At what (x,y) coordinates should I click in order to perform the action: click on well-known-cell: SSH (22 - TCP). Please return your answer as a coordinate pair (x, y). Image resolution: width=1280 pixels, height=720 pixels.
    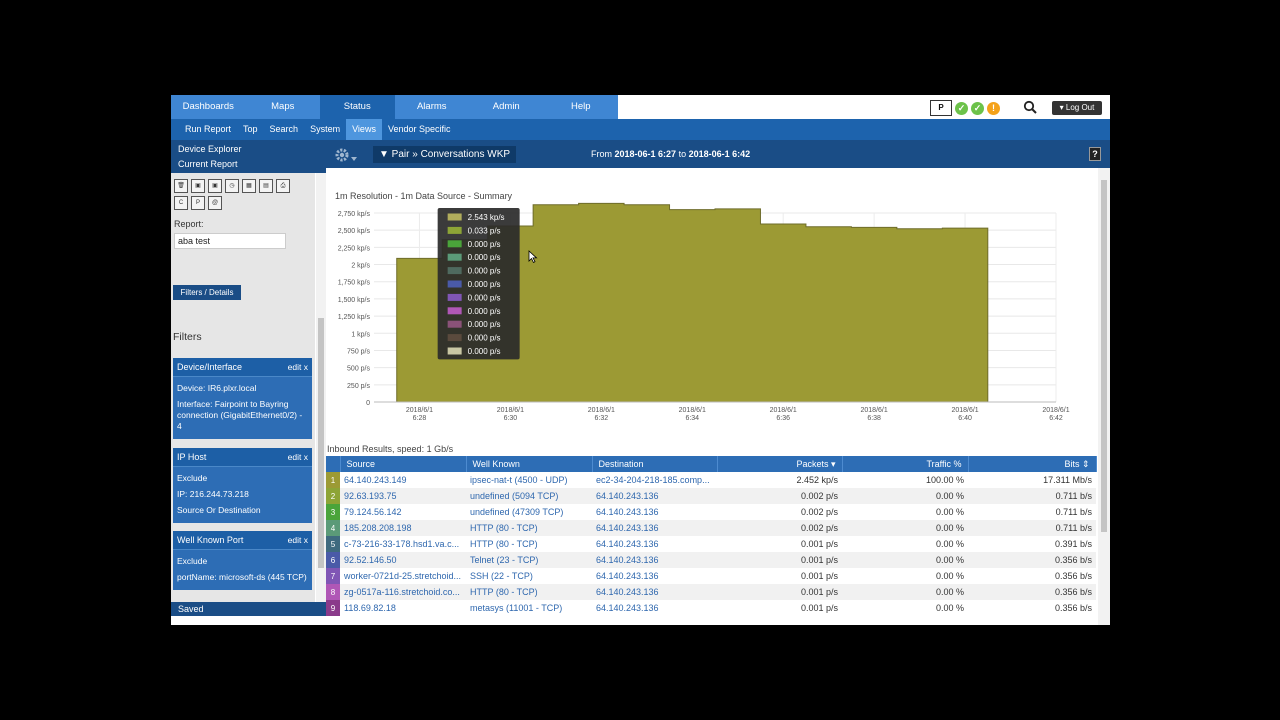
    Looking at the image, I should click on (529, 576).